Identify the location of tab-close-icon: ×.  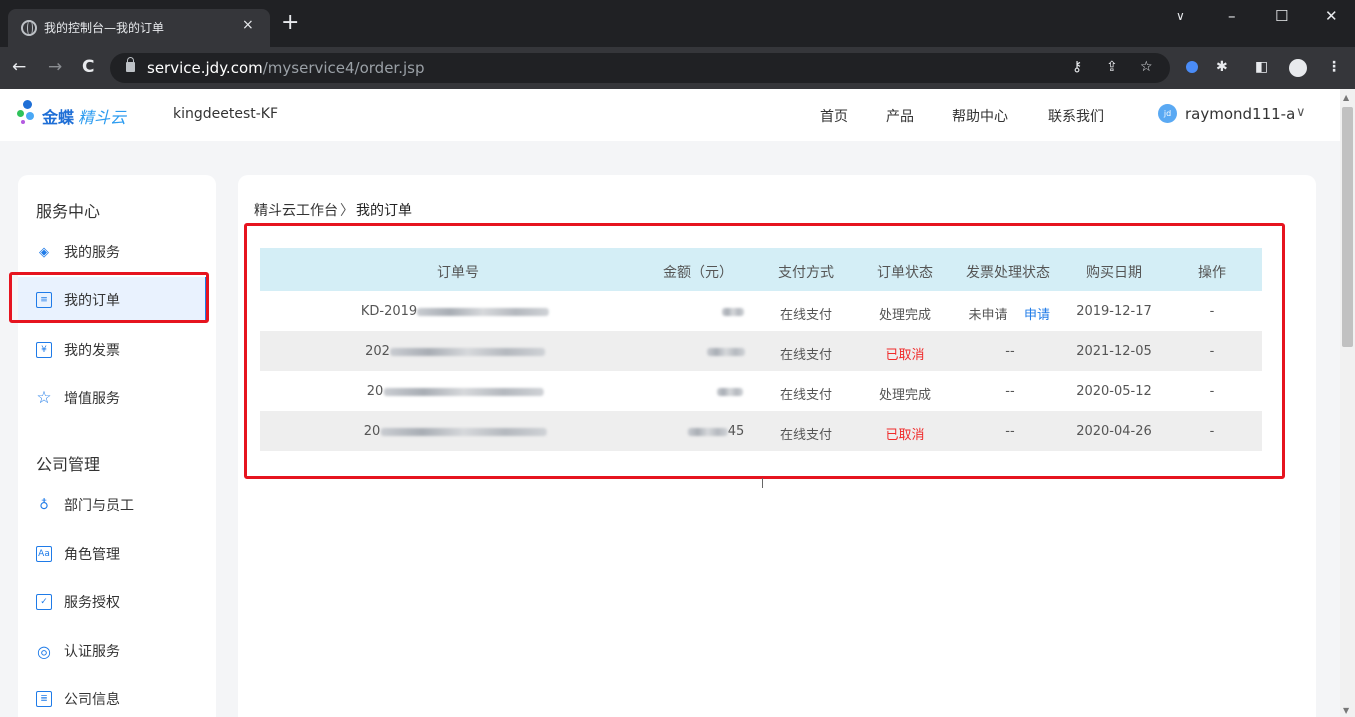
(248, 25).